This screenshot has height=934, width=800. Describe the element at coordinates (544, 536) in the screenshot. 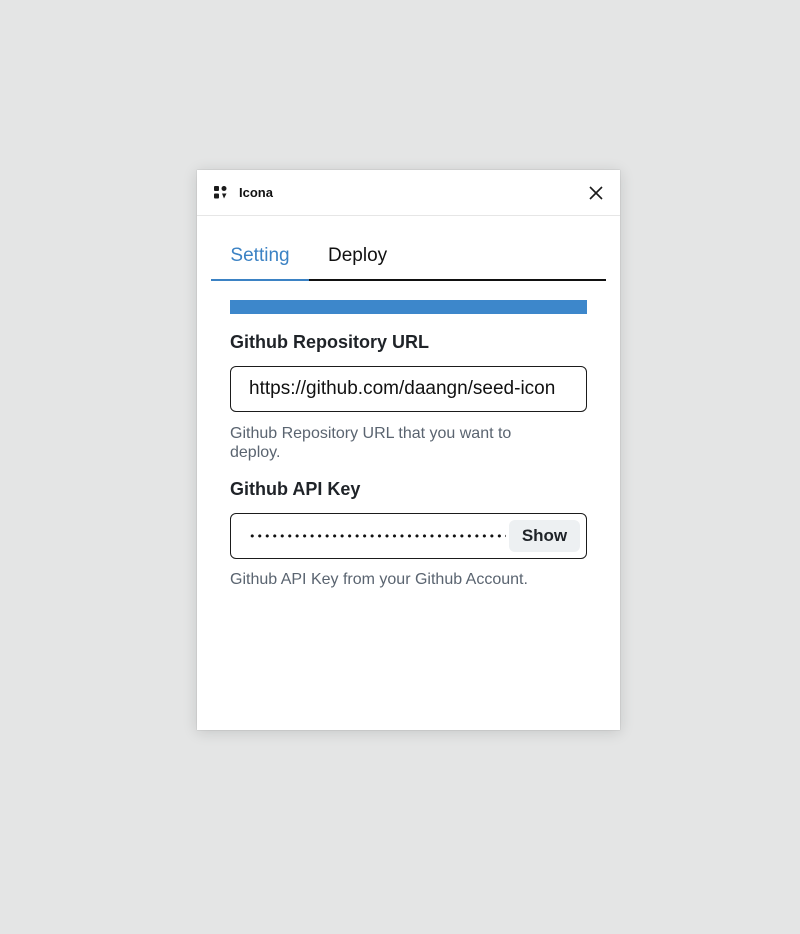

I see `show-key-button: Show` at that location.